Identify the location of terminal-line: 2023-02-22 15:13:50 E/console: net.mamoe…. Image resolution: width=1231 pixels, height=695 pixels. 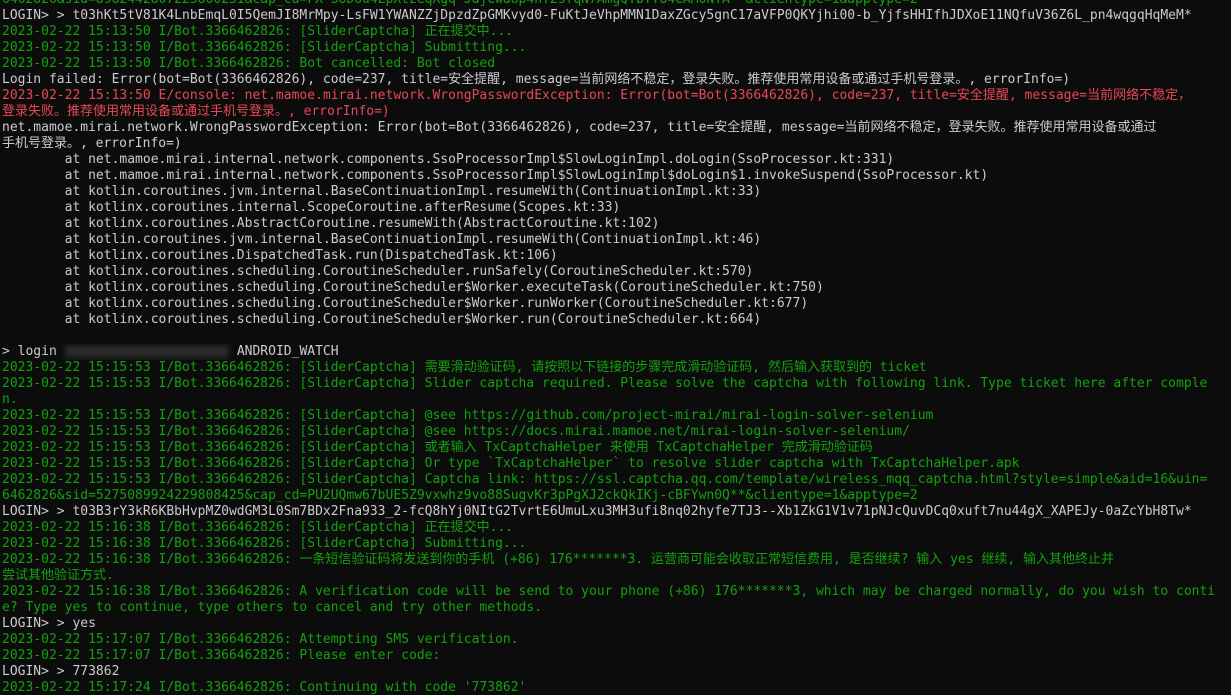
(616, 96).